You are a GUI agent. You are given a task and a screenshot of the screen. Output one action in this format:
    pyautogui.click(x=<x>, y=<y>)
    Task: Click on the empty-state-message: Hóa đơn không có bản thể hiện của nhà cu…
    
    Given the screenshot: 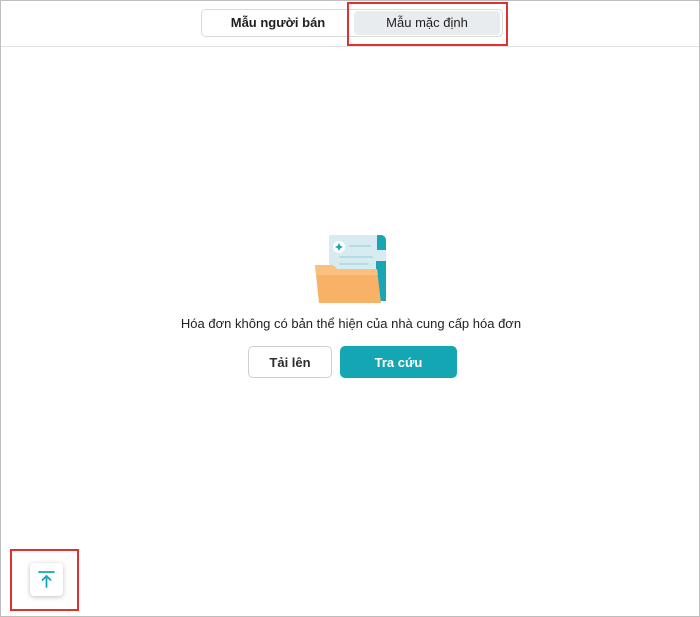 What is the action you would take?
    pyautogui.click(x=351, y=323)
    